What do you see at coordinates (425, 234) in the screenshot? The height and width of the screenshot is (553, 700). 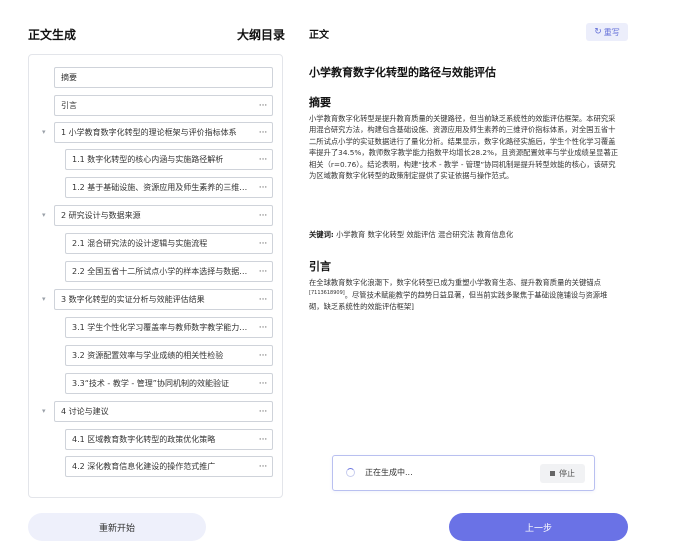 I see `keywords-text: 小学教育 数字化转型 效能评估 混合研究法 教育信息化` at bounding box center [425, 234].